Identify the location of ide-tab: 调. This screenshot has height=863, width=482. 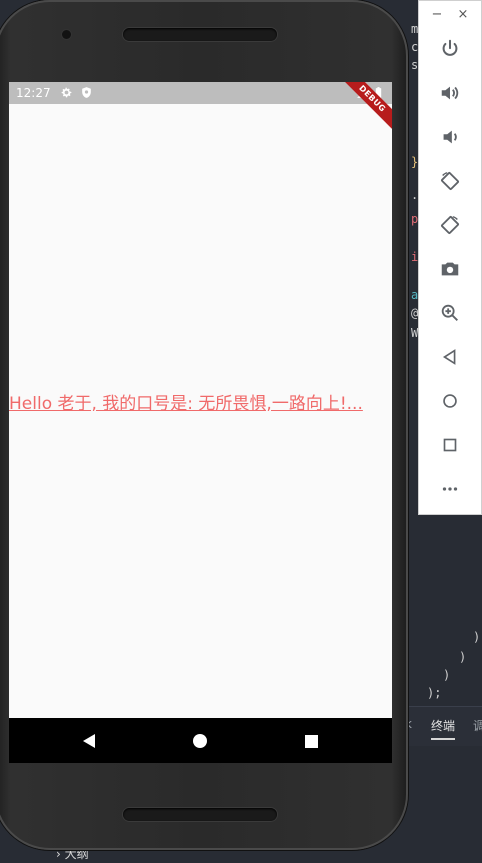
(477, 725).